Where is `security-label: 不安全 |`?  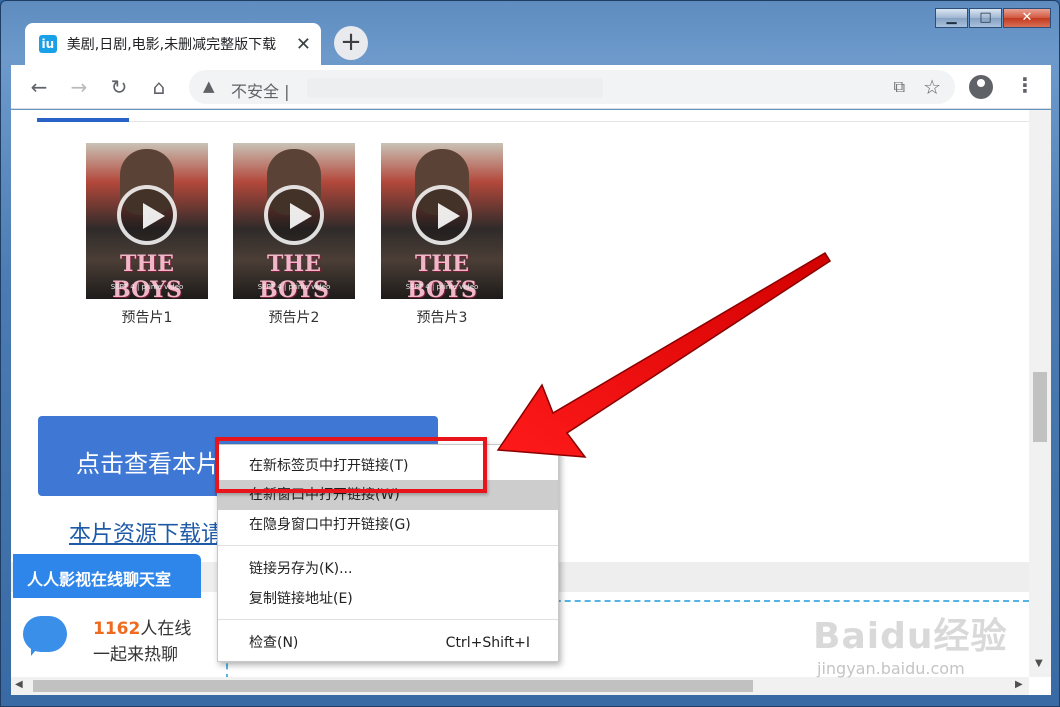
security-label: 不安全 | is located at coordinates (260, 91).